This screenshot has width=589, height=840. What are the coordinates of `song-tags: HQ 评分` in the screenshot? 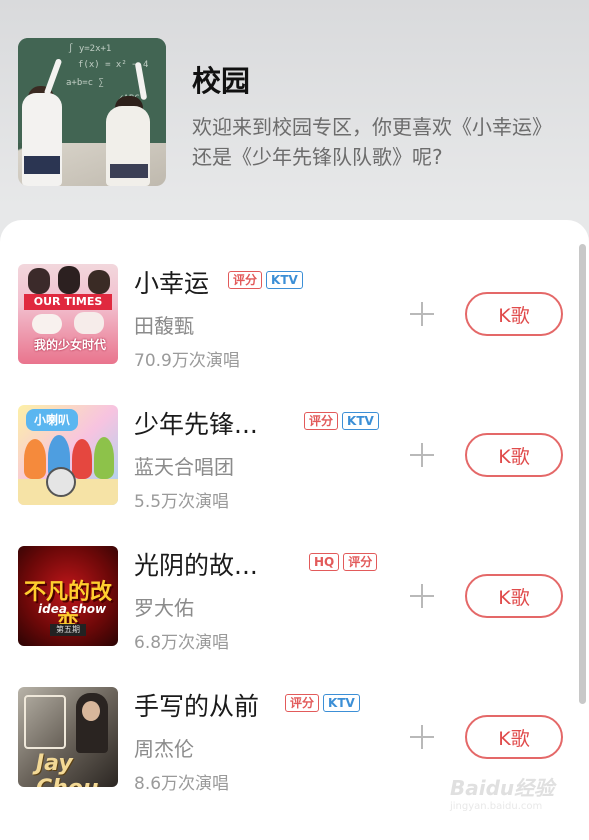 It's located at (343, 562).